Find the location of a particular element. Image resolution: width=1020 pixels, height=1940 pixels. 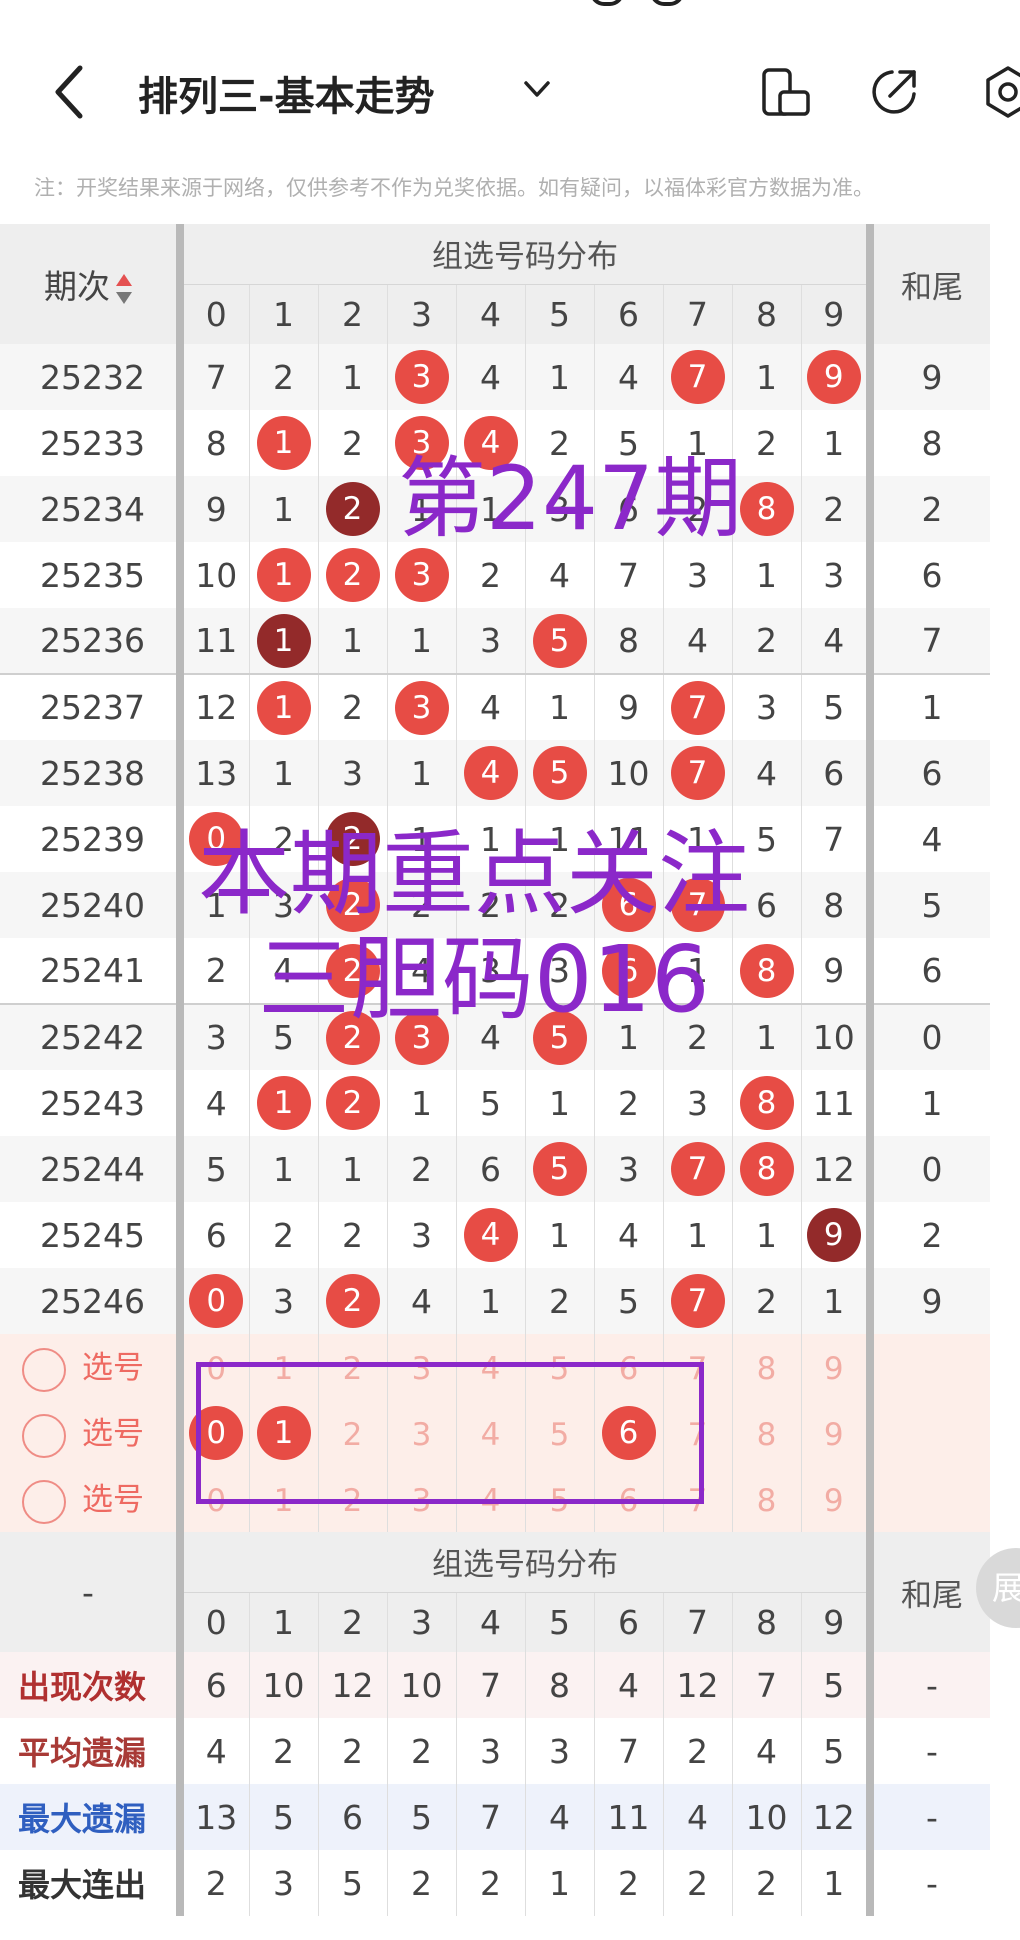

stat-value: 7 is located at coordinates (490, 1817).